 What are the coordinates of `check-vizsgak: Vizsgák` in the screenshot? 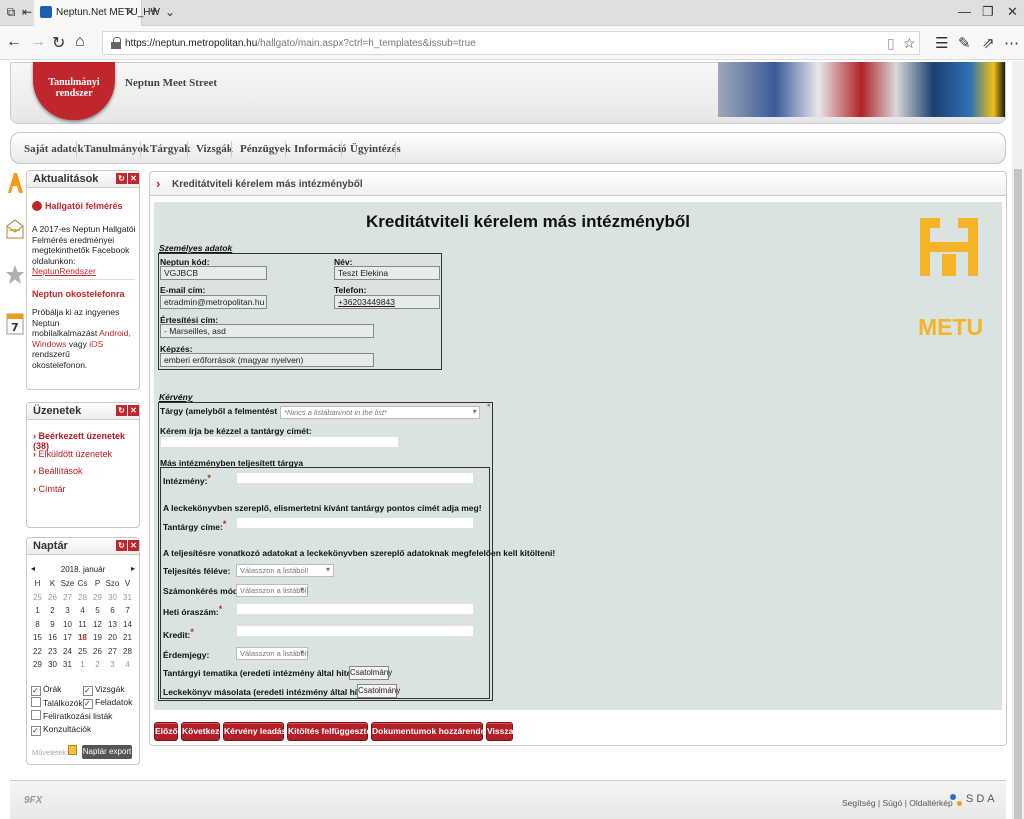 It's located at (104, 690).